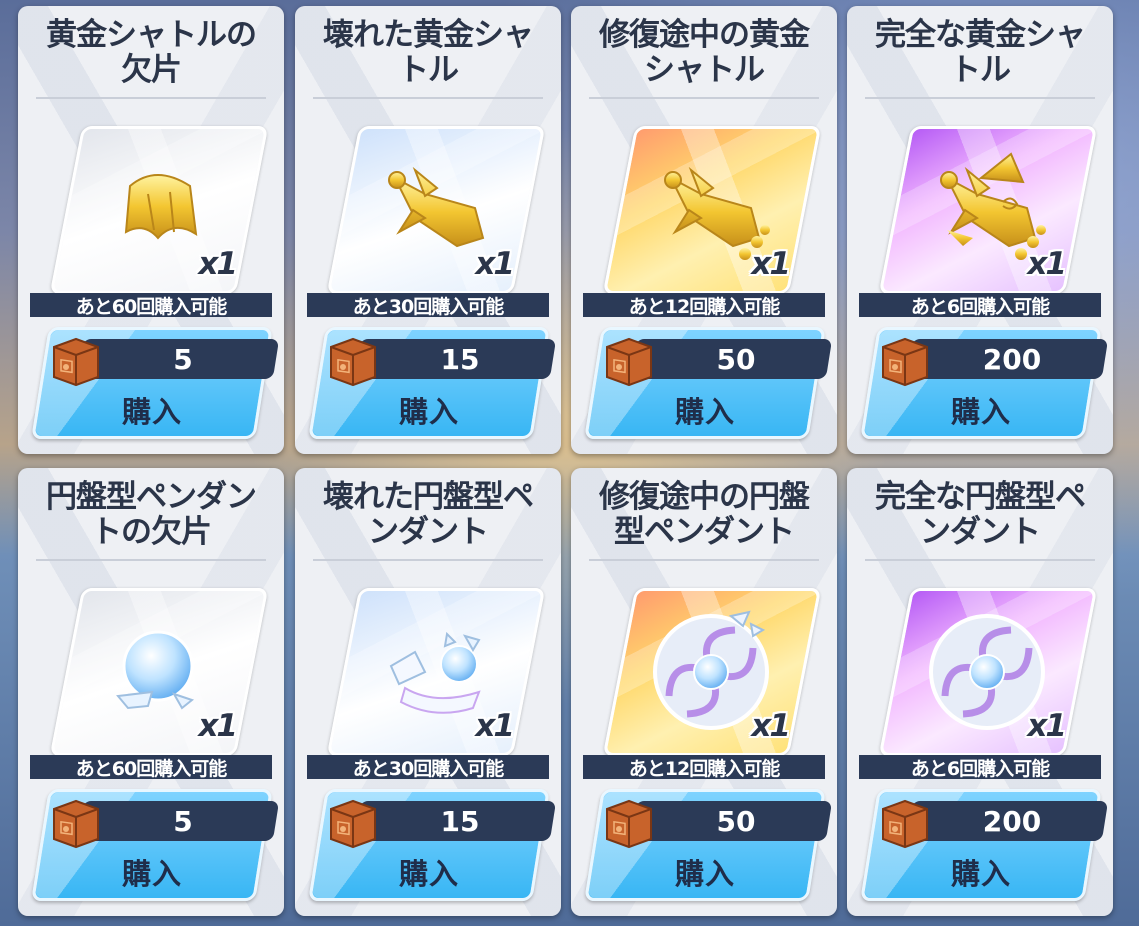 Image resolution: width=1139 pixels, height=926 pixels. I want to click on item-title: 黄金シャトルの欠片, so click(151, 52).